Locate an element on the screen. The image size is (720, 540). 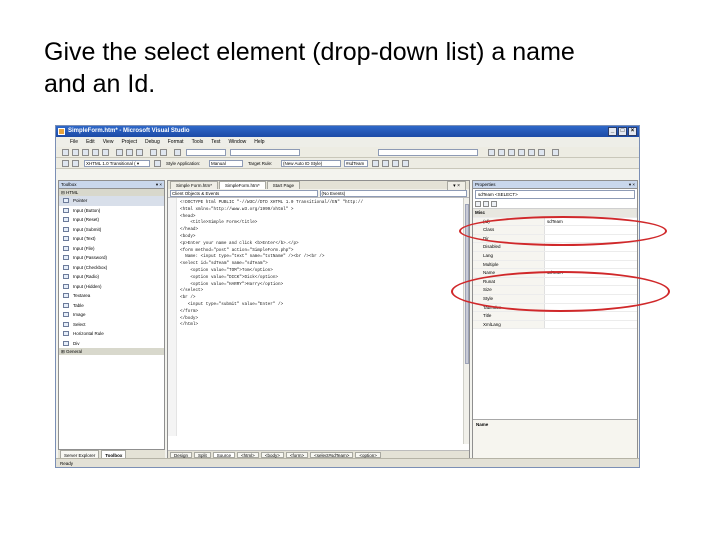
new-style-icon is located at coordinates (385, 163).